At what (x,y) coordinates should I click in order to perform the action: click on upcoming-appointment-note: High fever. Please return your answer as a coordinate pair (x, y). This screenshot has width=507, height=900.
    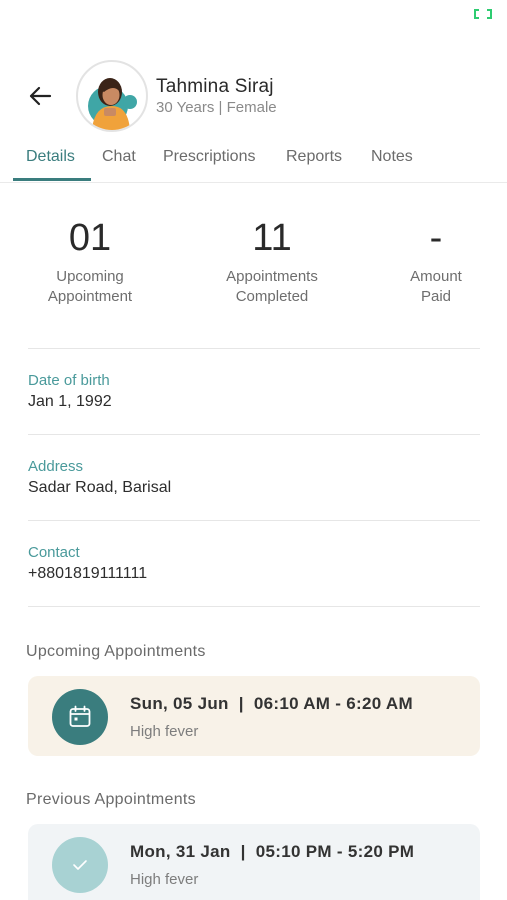
    Looking at the image, I should click on (164, 731).